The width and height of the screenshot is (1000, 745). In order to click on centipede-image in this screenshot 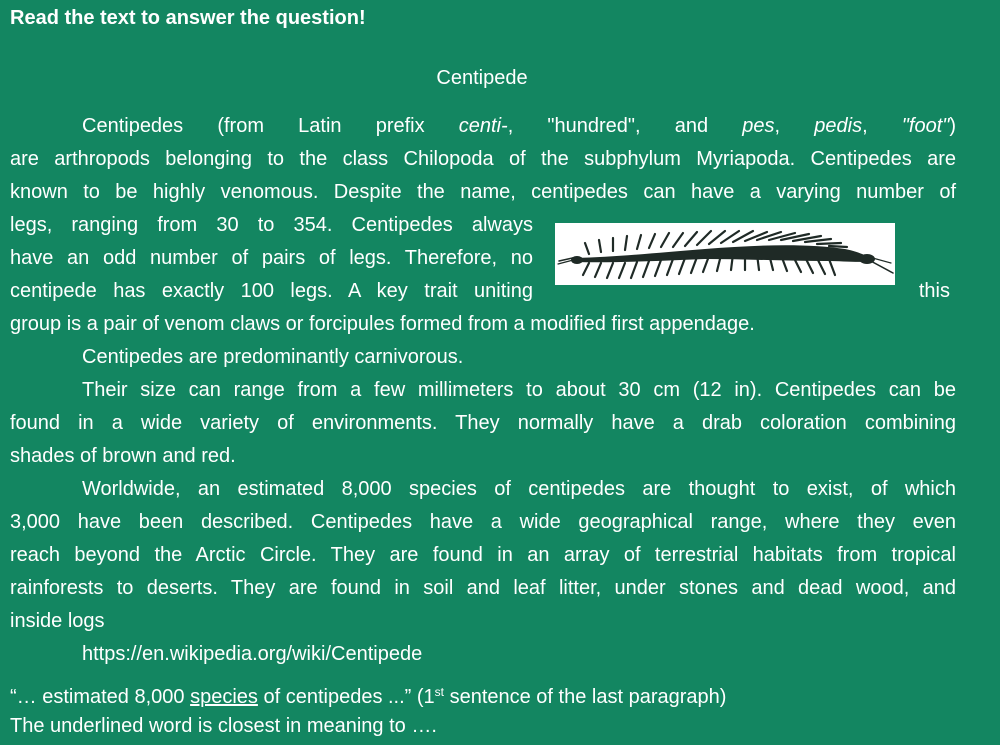, I will do `click(725, 254)`.